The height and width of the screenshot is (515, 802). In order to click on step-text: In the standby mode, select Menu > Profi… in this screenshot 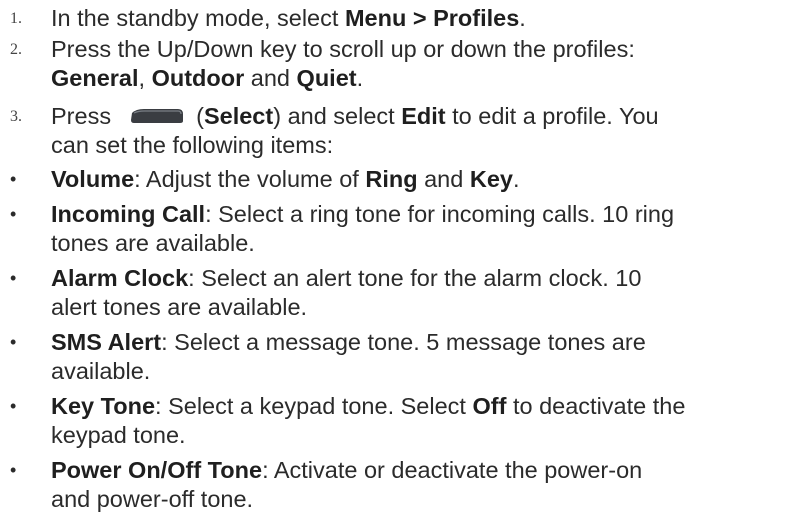, I will do `click(288, 18)`.